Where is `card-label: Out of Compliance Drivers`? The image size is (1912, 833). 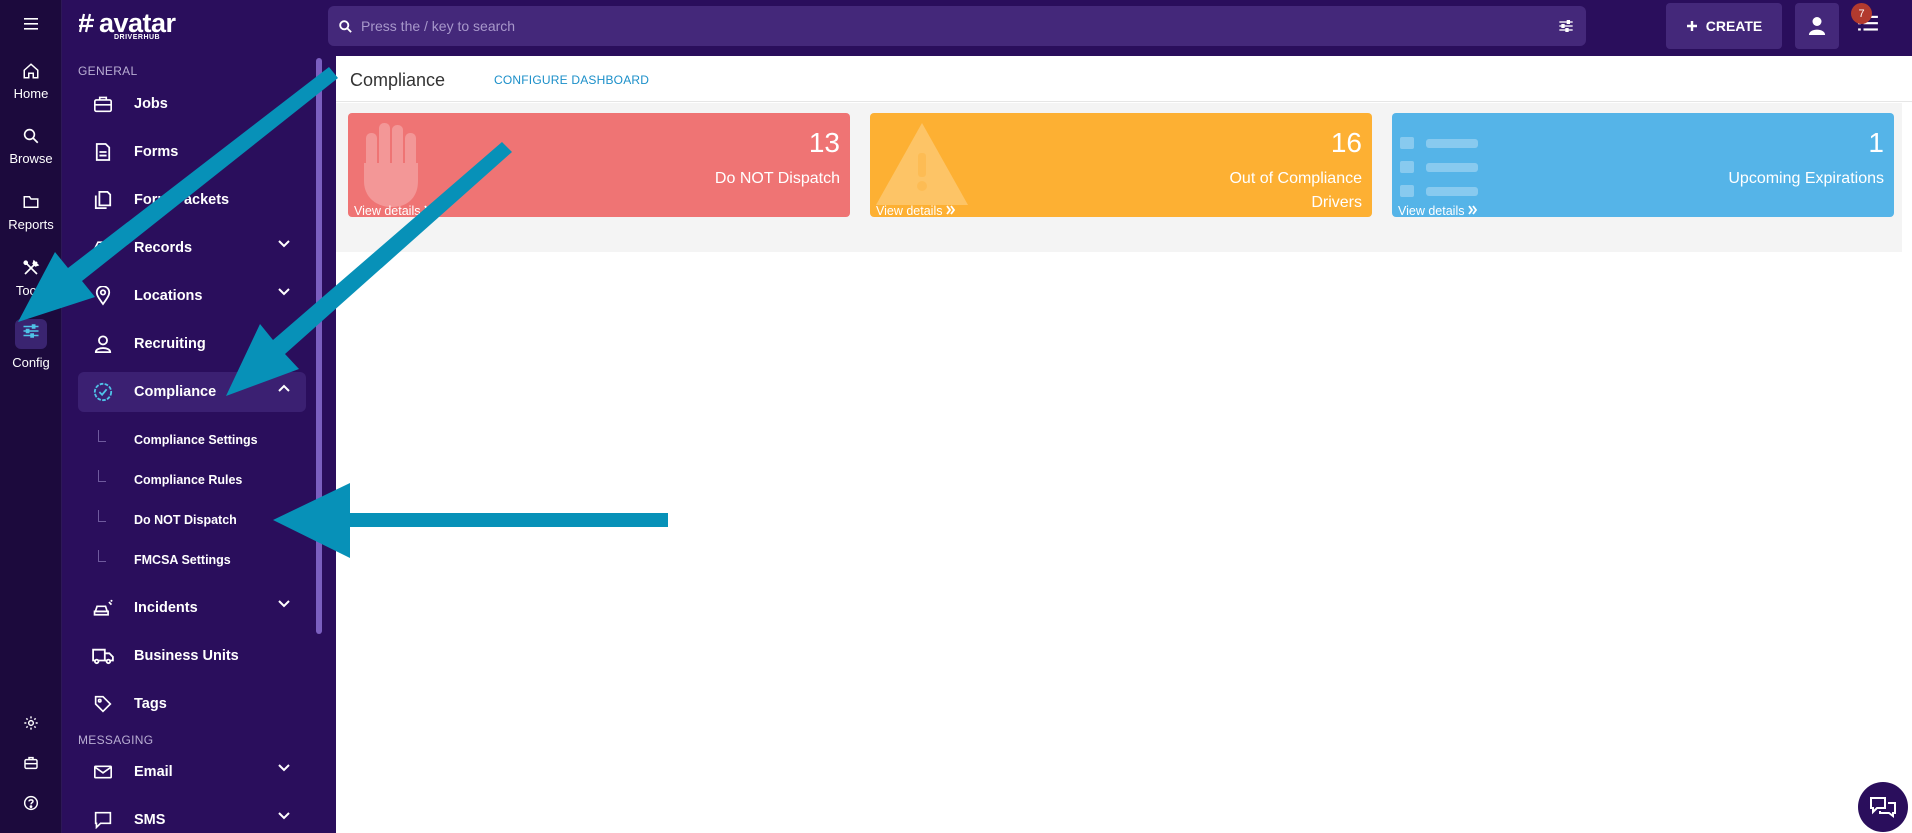
card-label: Out of Compliance Drivers is located at coordinates (1295, 190).